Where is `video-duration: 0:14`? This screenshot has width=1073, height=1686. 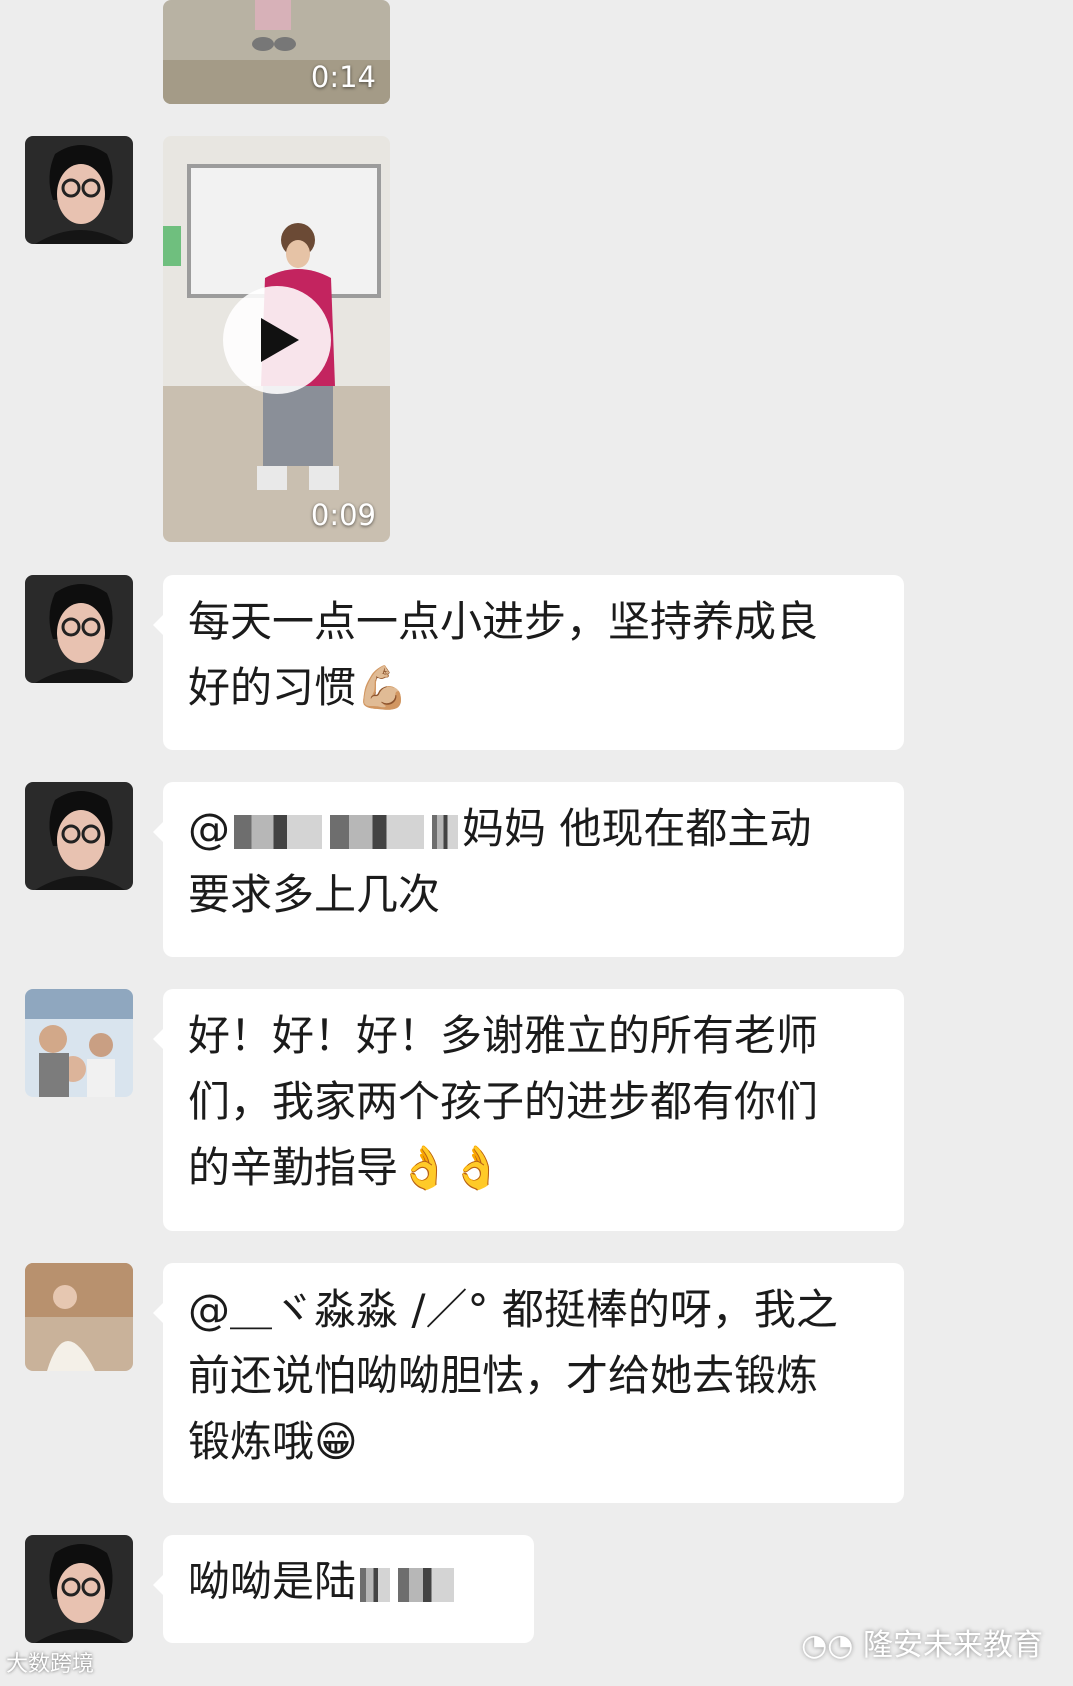
video-duration: 0:14 is located at coordinates (343, 77).